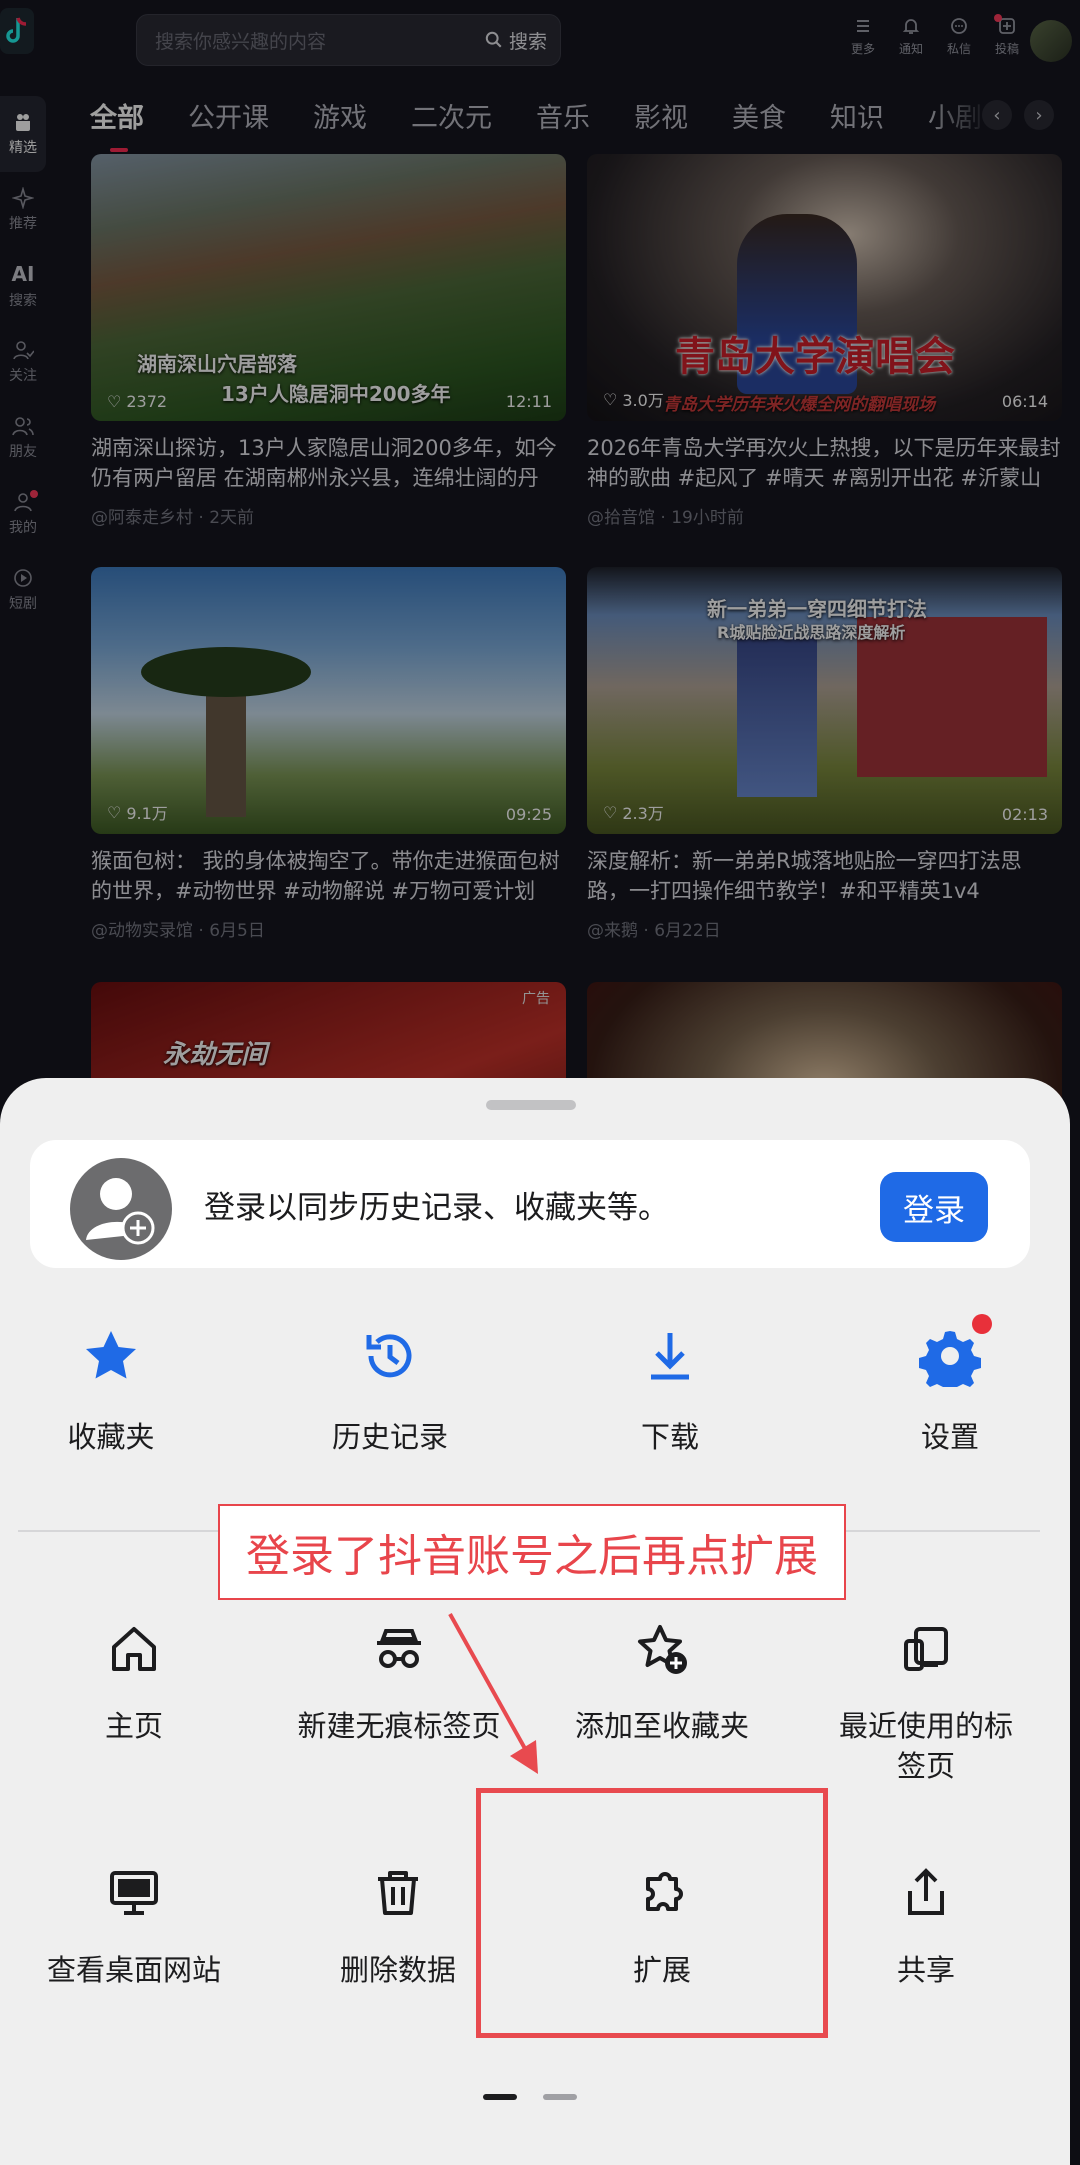 The image size is (1080, 2165). What do you see at coordinates (560, 2097) in the screenshot?
I see `page-indicator` at bounding box center [560, 2097].